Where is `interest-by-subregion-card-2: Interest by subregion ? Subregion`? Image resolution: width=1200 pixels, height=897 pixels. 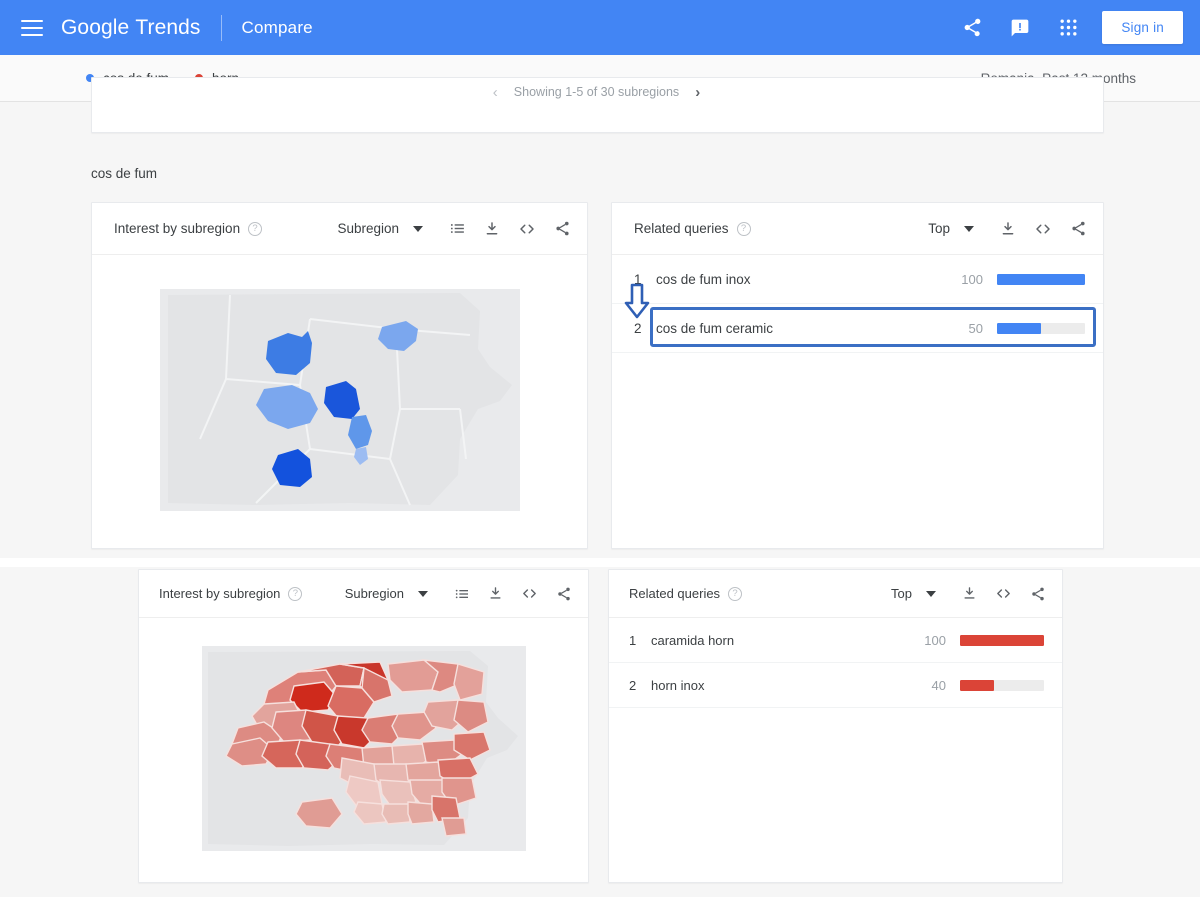
interest-by-subregion-card-2: Interest by subregion ? Subregion is located at coordinates (363, 726).